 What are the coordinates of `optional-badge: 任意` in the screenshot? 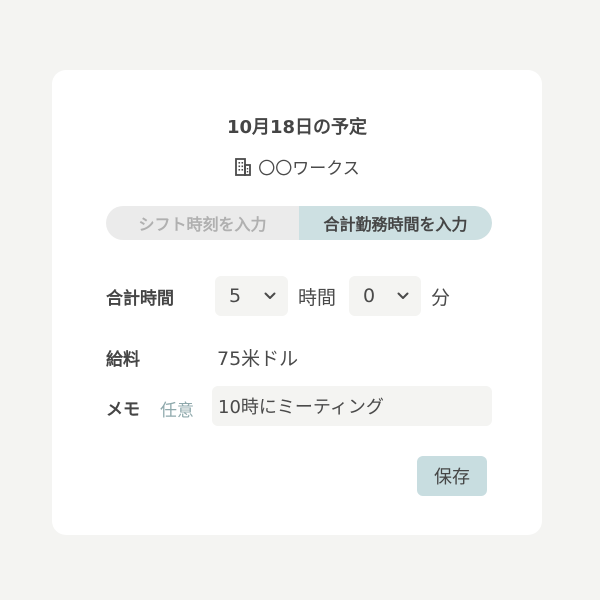 It's located at (177, 411).